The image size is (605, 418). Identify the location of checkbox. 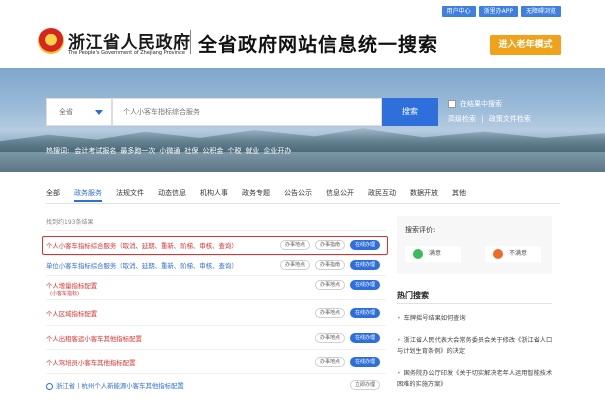
(452, 104).